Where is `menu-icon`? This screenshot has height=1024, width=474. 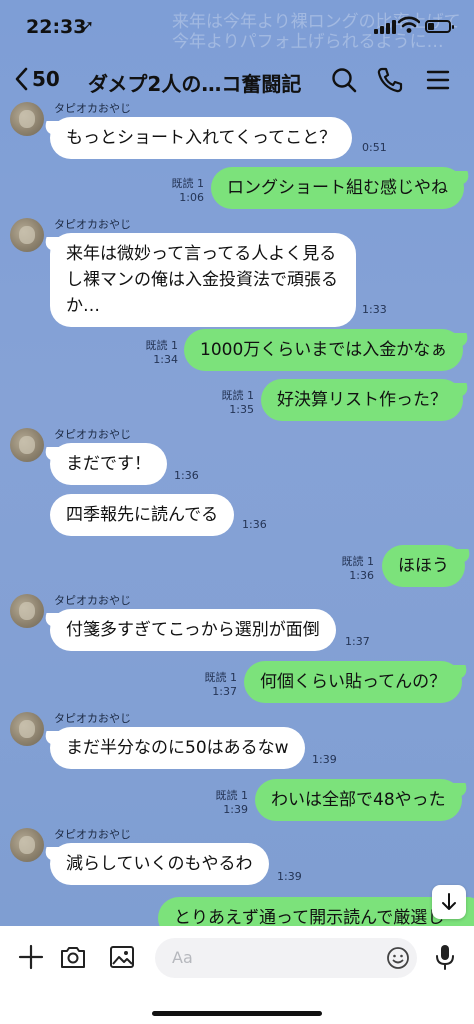 menu-icon is located at coordinates (438, 80).